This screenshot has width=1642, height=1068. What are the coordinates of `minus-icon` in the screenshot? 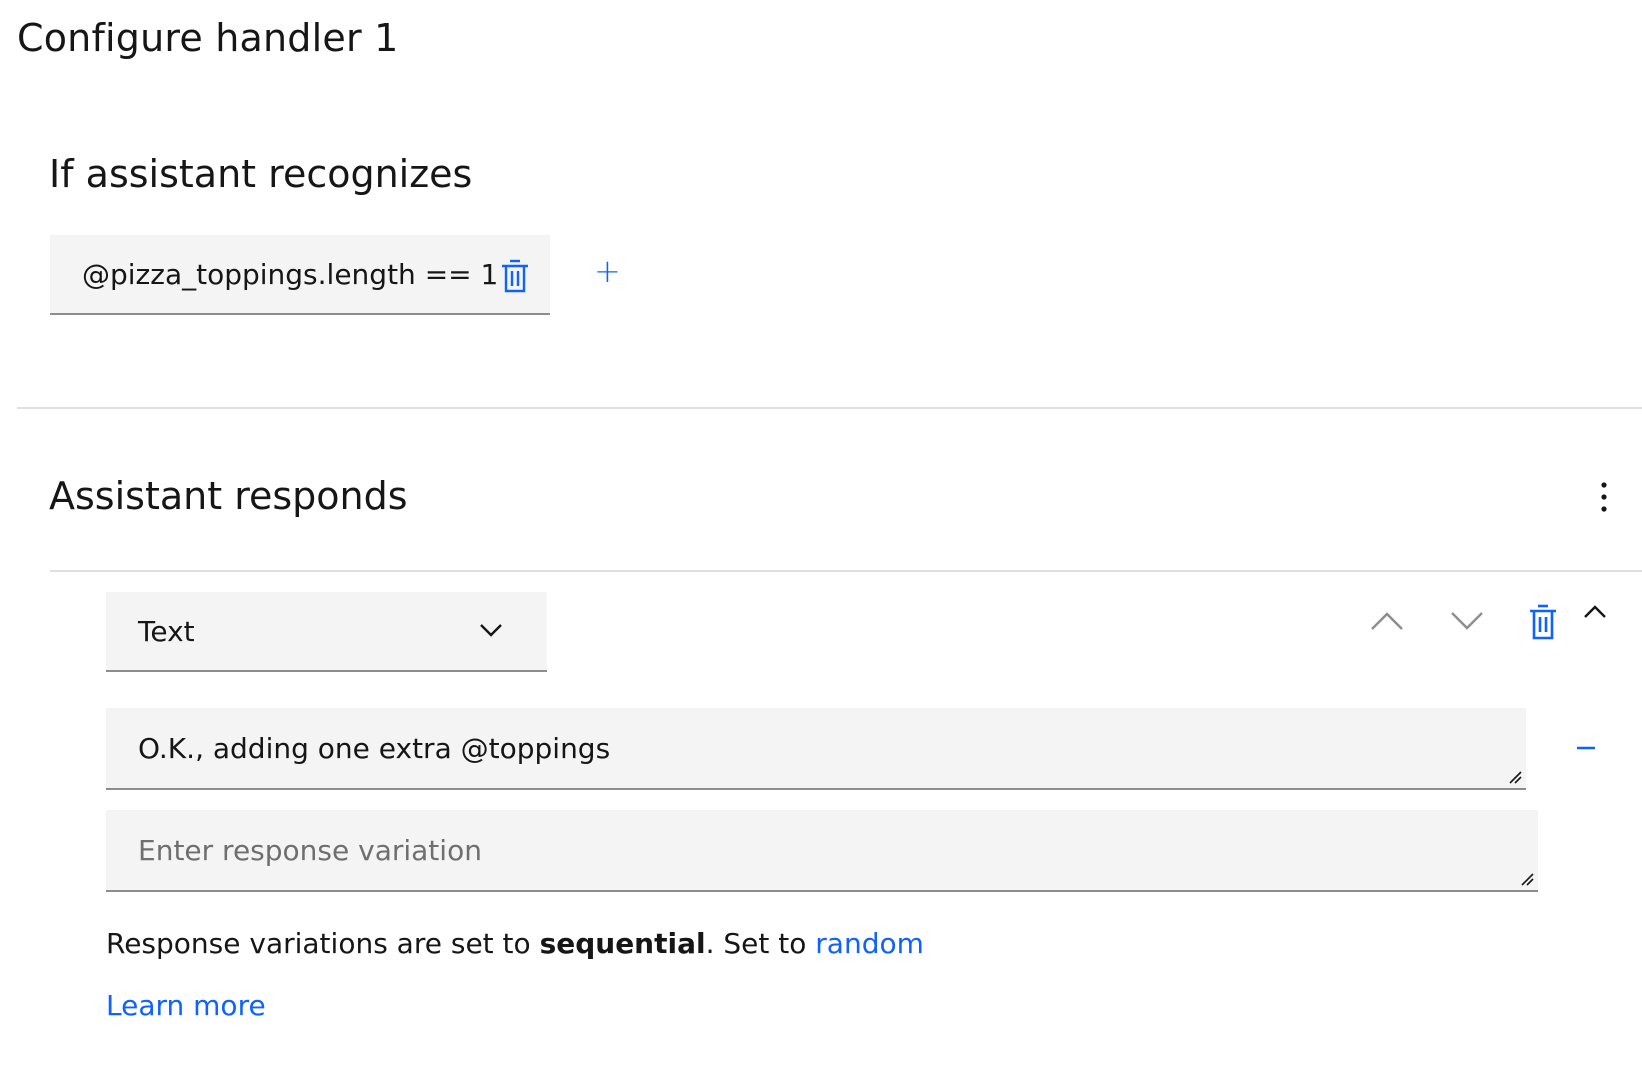 It's located at (1586, 748).